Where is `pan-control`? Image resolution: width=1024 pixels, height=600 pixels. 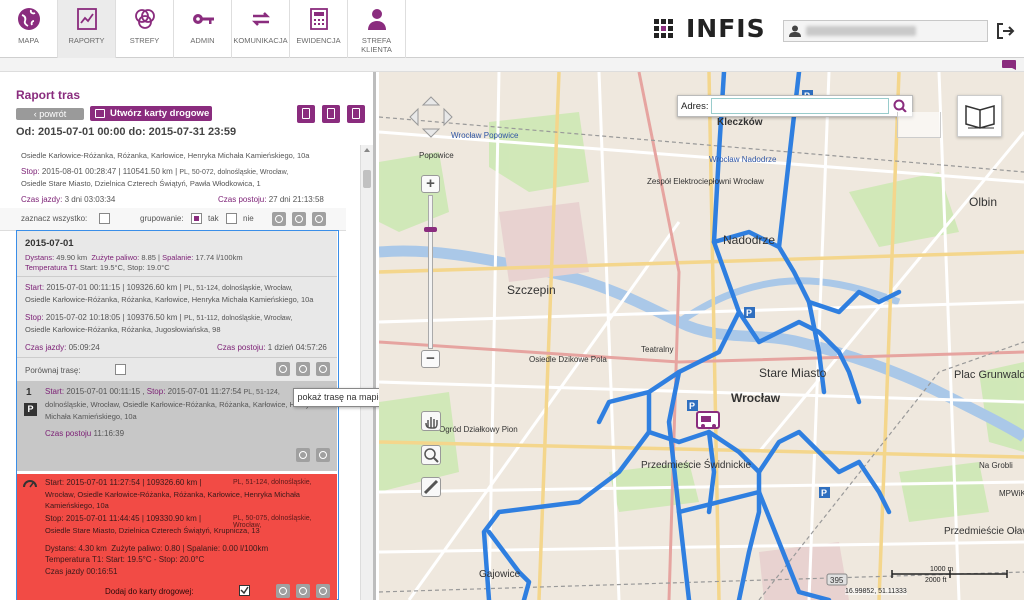 pan-control is located at coordinates (431, 117).